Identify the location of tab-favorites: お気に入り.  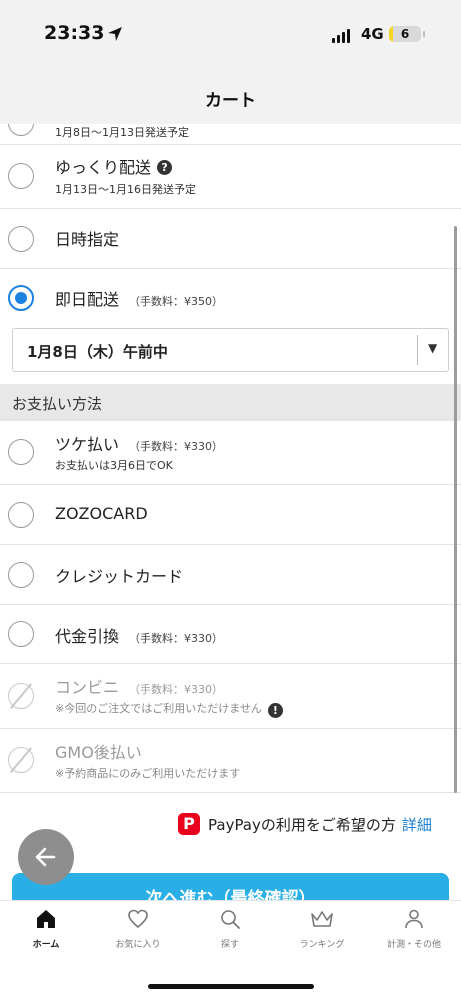
(138, 928).